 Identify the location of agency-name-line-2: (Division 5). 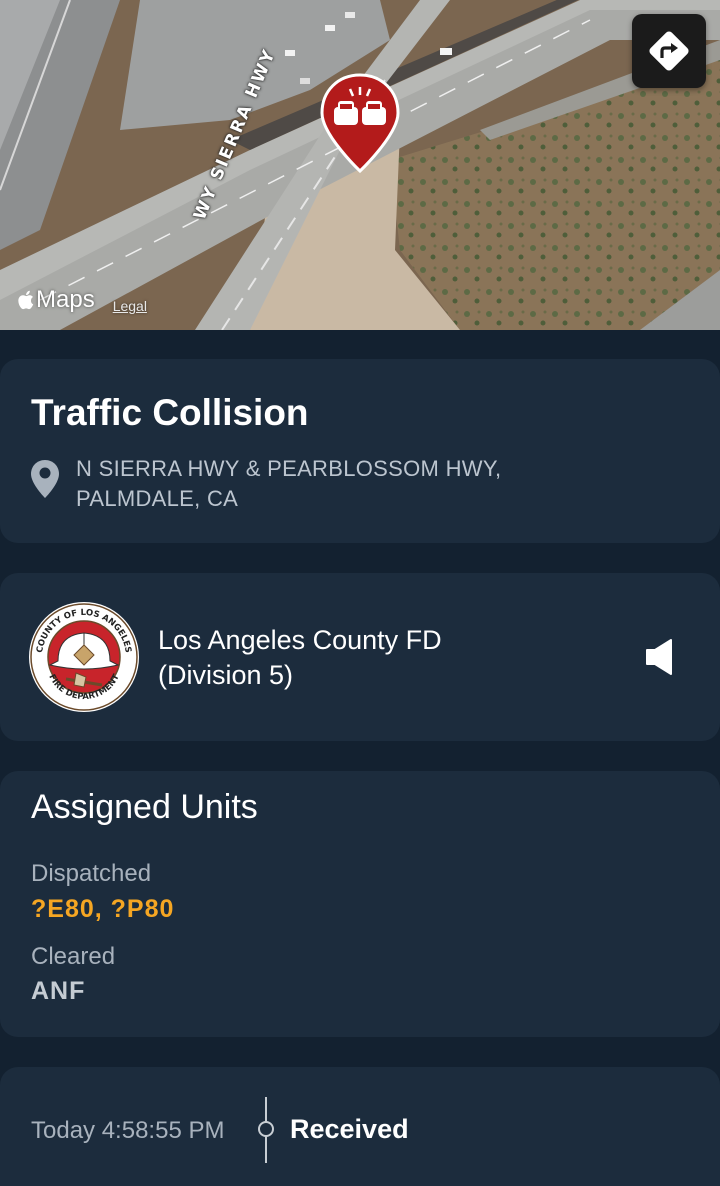
(226, 675).